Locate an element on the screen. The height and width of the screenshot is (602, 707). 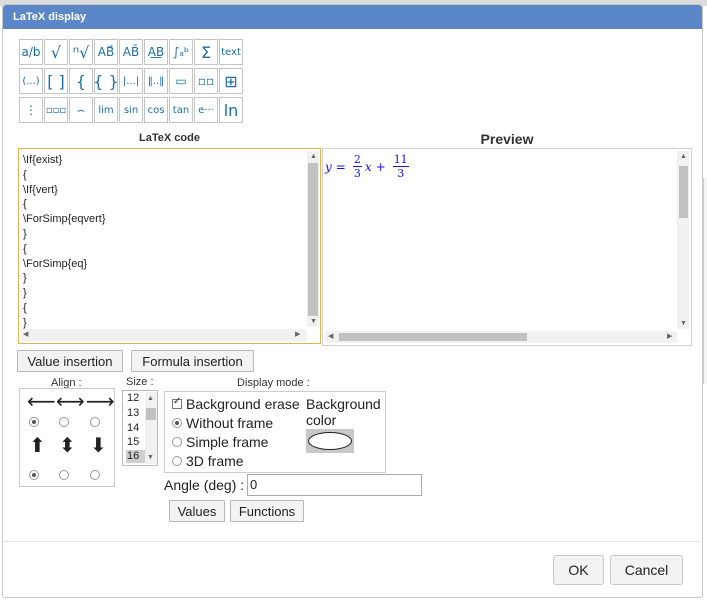
size-option: 14 is located at coordinates (135, 428).